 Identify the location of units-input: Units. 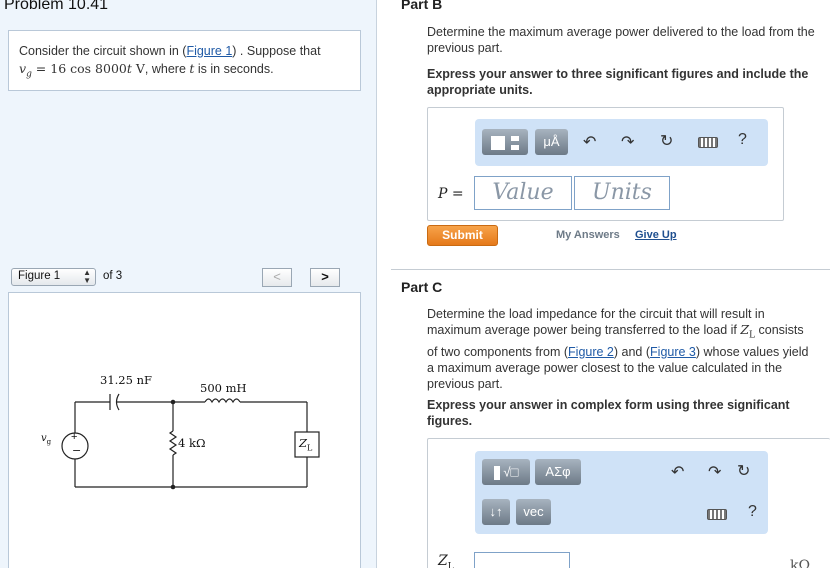
(622, 193).